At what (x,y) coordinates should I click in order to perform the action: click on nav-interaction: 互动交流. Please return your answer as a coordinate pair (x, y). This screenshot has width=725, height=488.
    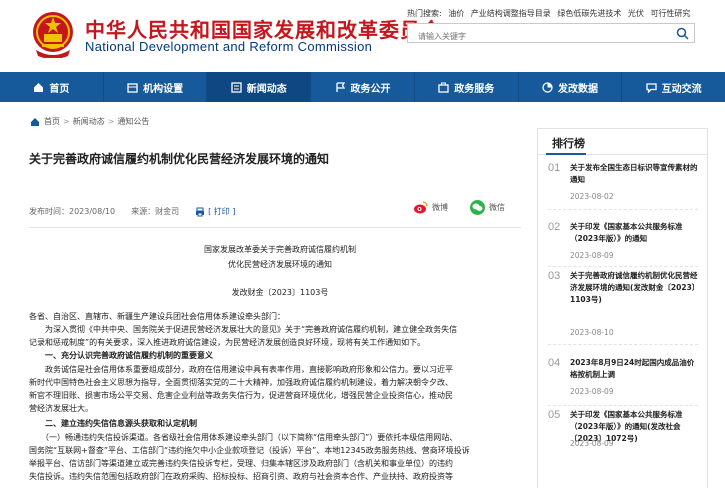
    Looking at the image, I should click on (673, 87).